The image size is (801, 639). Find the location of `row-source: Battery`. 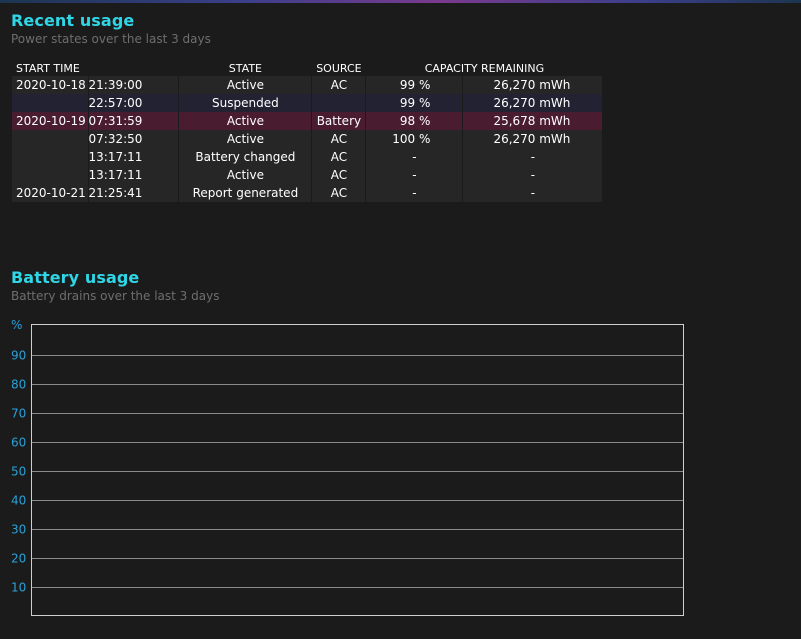

row-source: Battery is located at coordinates (339, 121).